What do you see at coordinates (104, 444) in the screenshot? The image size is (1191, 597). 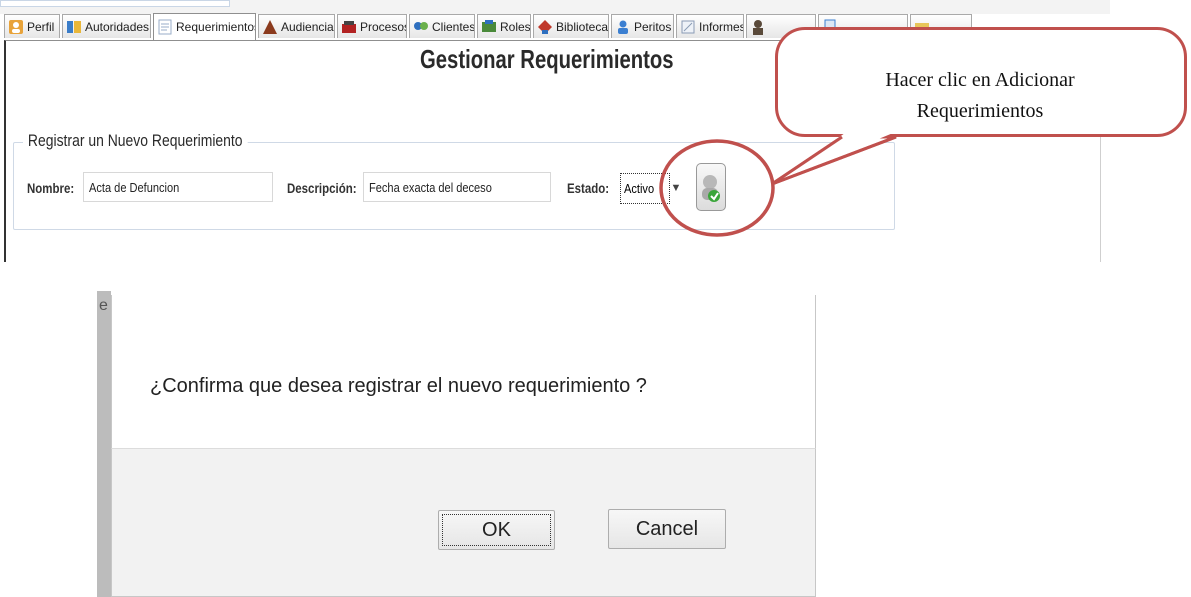 I see `dialog-backdrop-strip: e` at bounding box center [104, 444].